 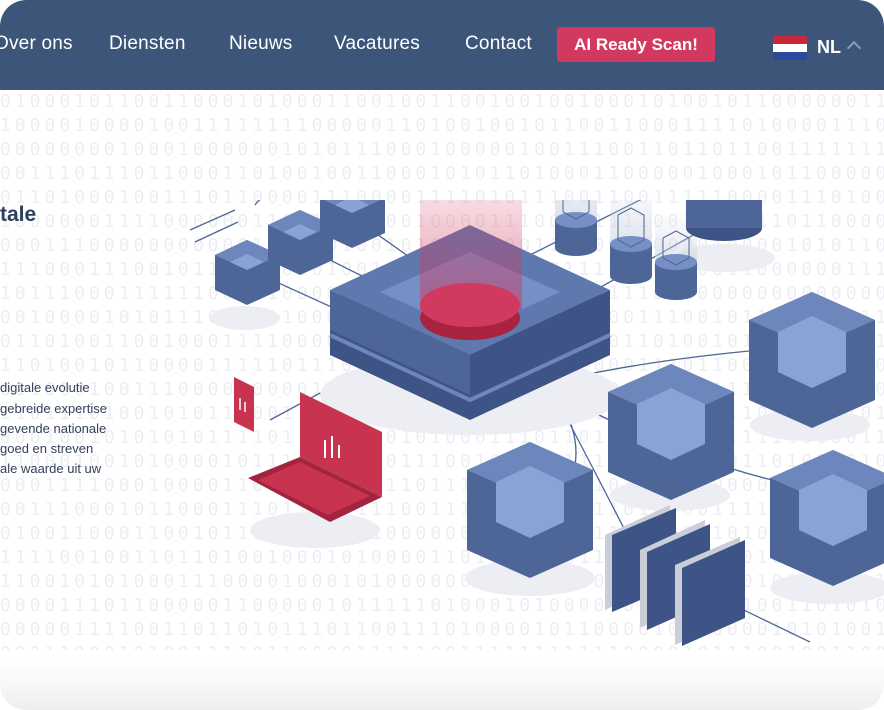 What do you see at coordinates (45, 387) in the screenshot?
I see `hero-text-line: digitale evolutie` at bounding box center [45, 387].